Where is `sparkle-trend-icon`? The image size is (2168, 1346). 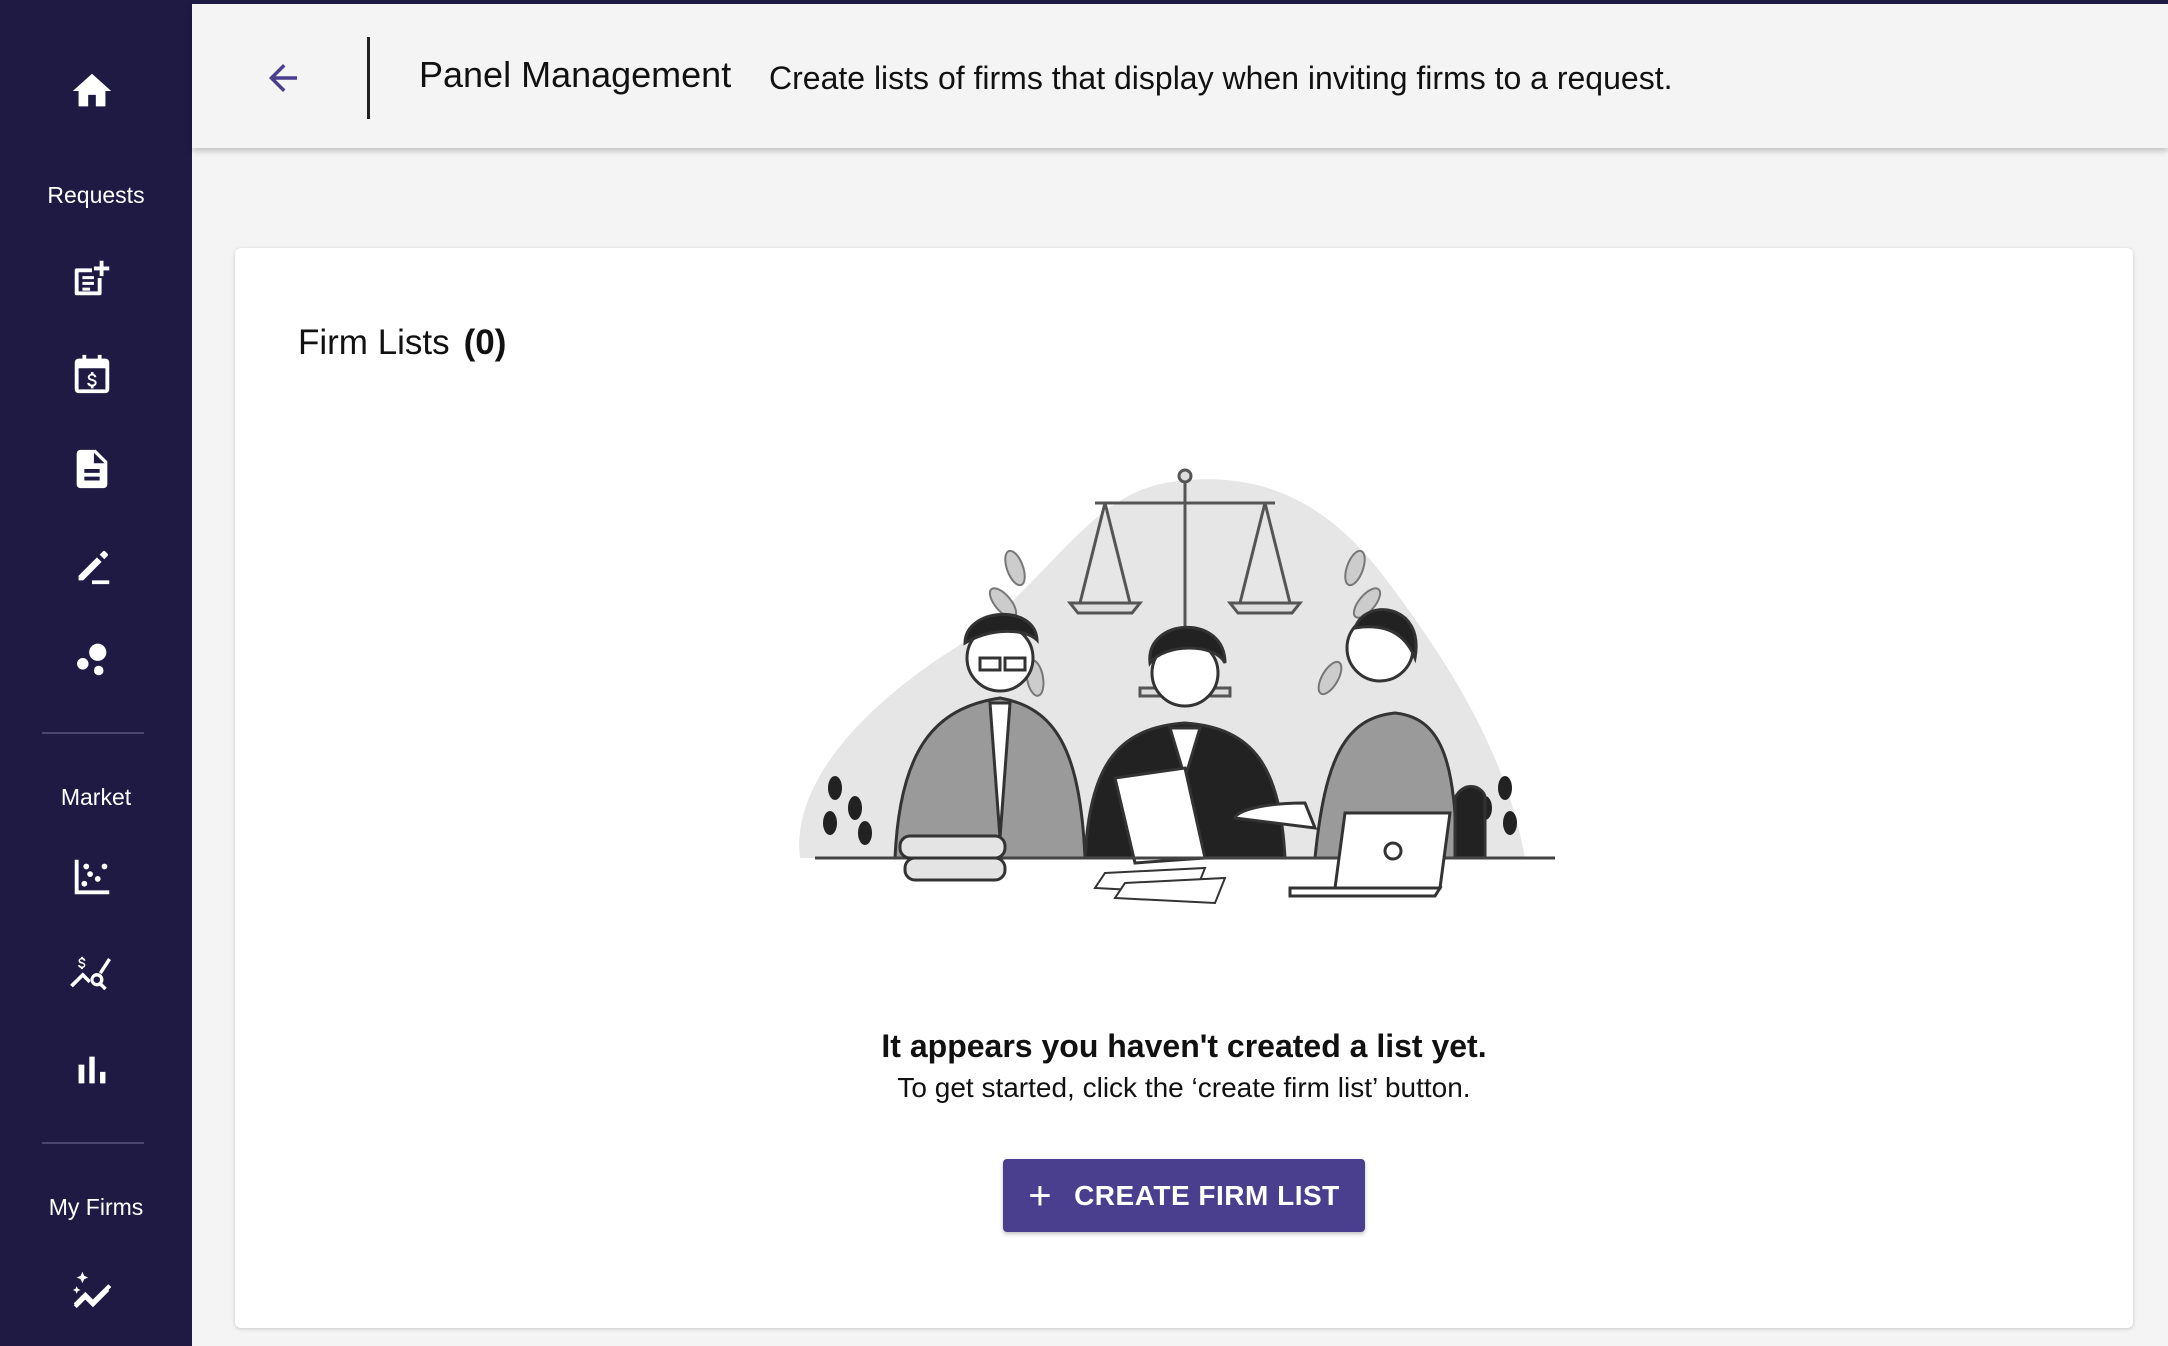 sparkle-trend-icon is located at coordinates (92, 1289).